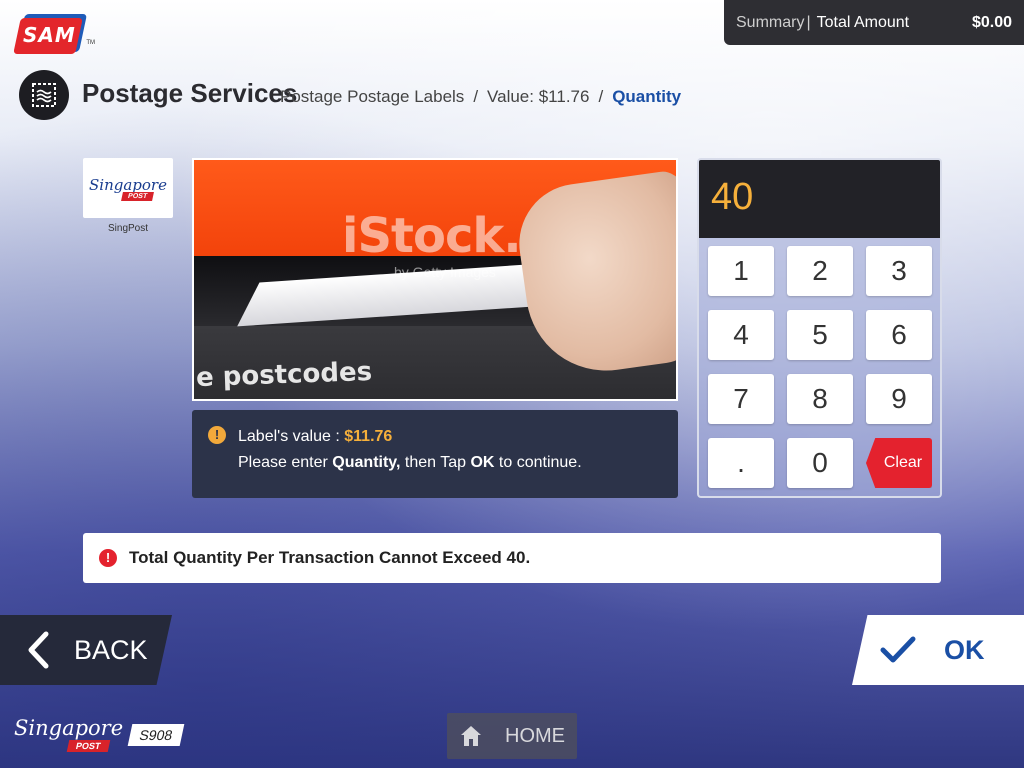  What do you see at coordinates (471, 736) in the screenshot?
I see `home-icon` at bounding box center [471, 736].